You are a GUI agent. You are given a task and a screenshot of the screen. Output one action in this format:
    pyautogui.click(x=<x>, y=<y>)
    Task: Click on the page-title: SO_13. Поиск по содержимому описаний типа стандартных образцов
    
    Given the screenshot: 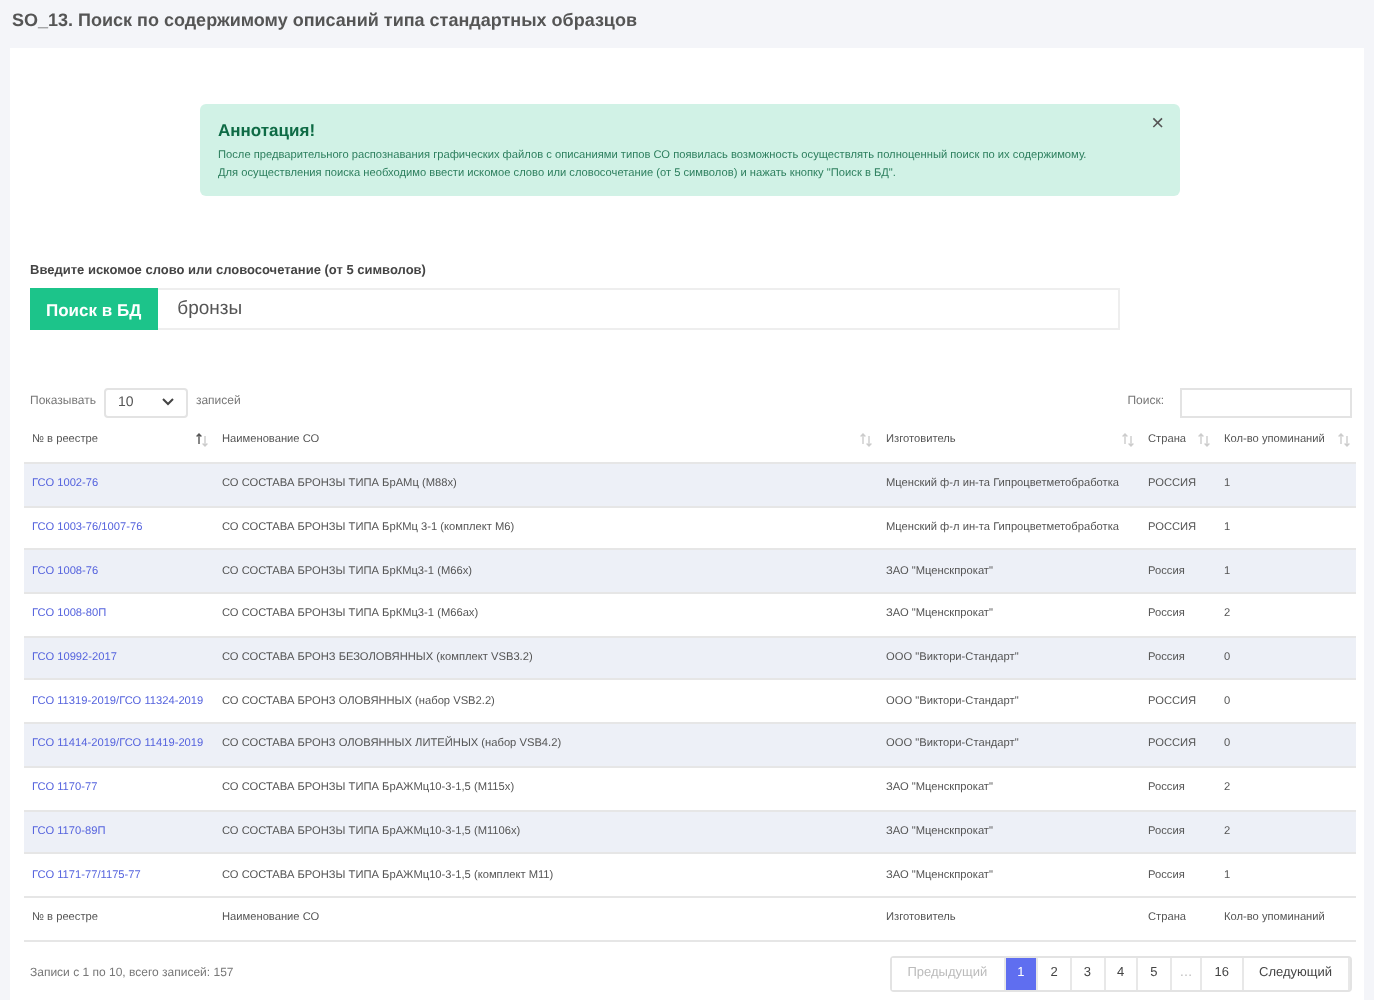 What is the action you would take?
    pyautogui.click(x=324, y=21)
    